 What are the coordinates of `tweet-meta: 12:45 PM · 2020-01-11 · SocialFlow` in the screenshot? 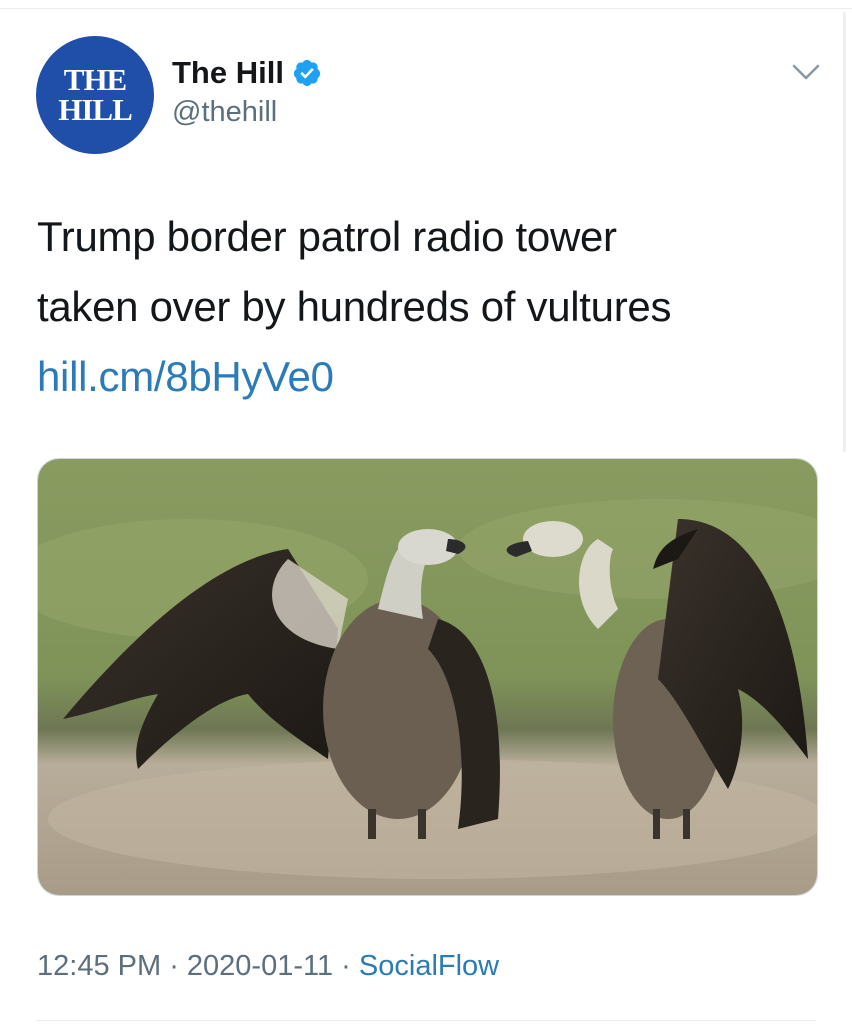 It's located at (268, 966).